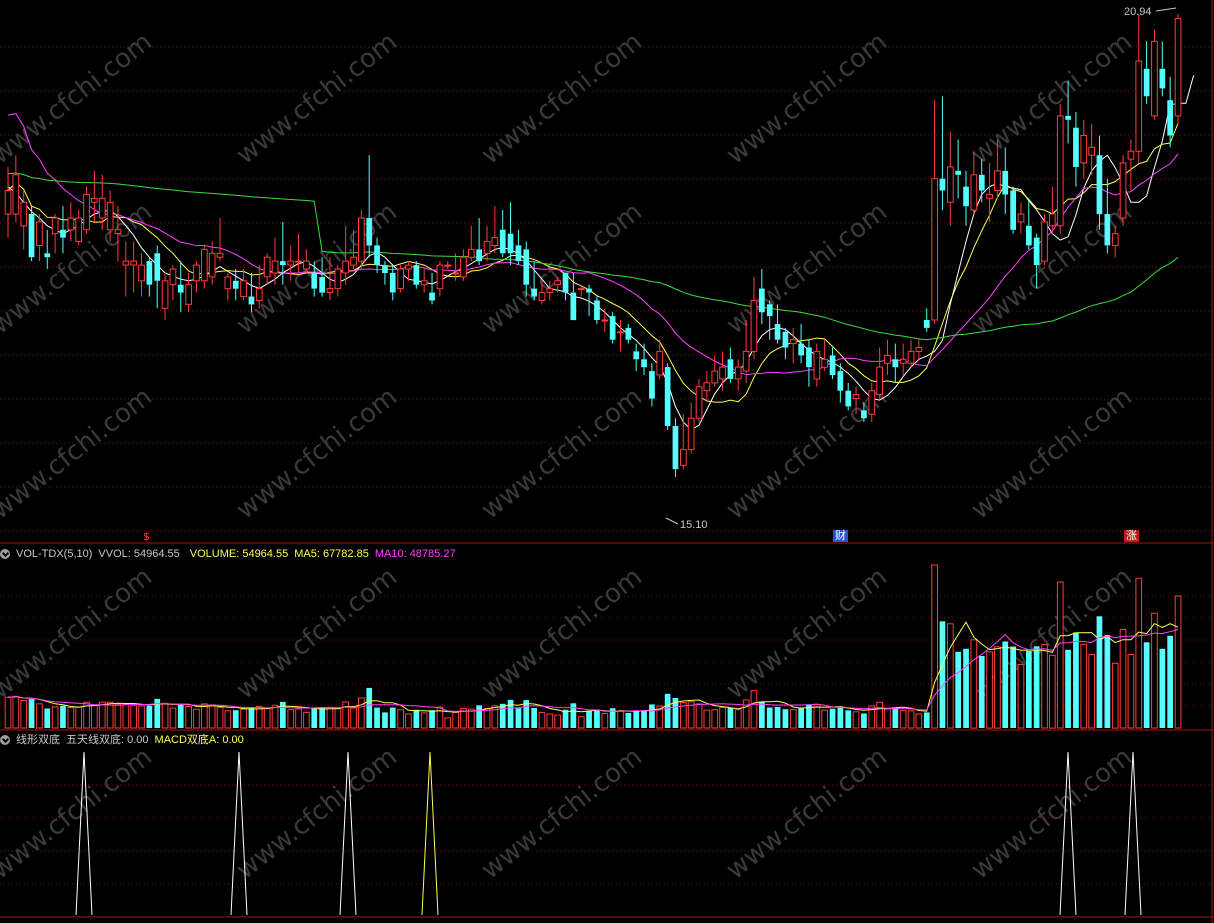 Image resolution: width=1214 pixels, height=923 pixels. What do you see at coordinates (54, 554) in the screenshot?
I see `vol-indicator-name: VOL-TDX(5,10)` at bounding box center [54, 554].